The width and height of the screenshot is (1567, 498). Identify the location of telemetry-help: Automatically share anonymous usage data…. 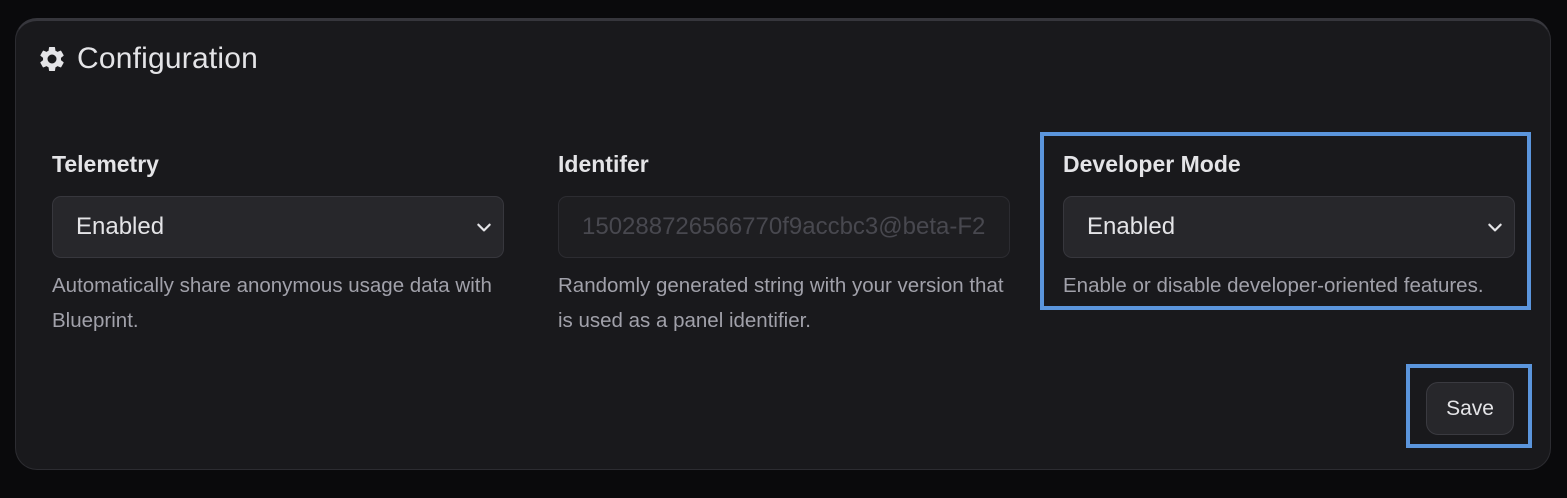
(272, 303).